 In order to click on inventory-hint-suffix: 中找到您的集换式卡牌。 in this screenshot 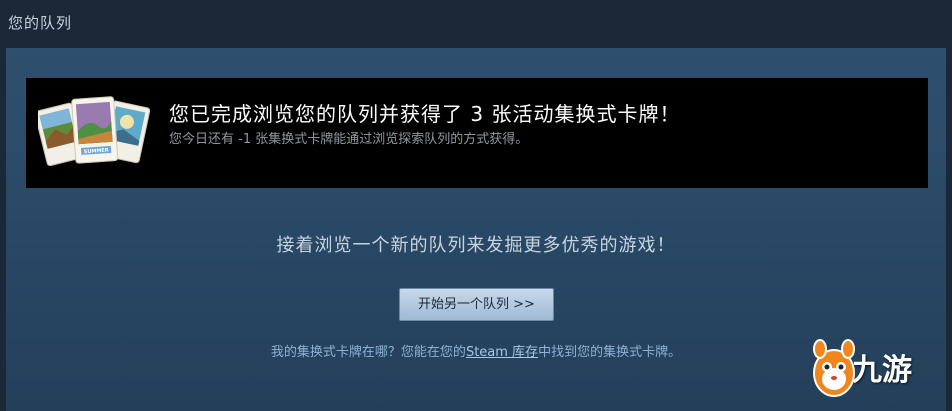, I will do `click(610, 352)`.